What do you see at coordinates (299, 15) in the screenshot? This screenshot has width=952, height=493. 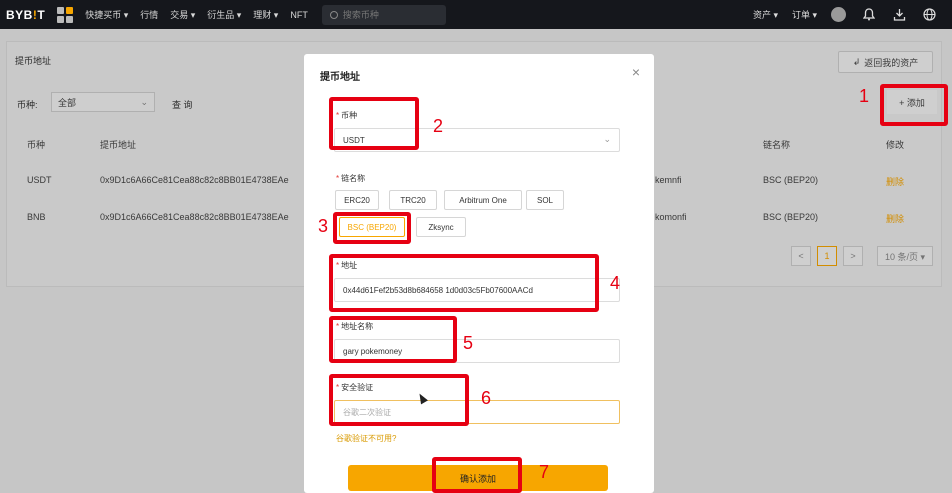 I see `nav-nft: NFT` at bounding box center [299, 15].